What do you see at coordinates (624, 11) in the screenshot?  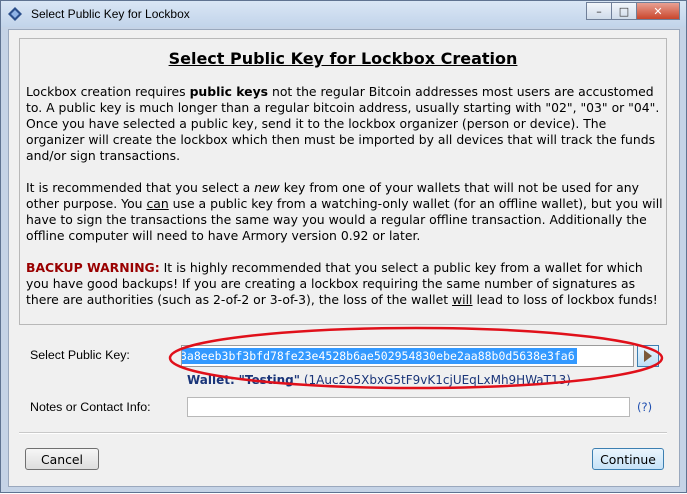 I see `maximize-button: □` at bounding box center [624, 11].